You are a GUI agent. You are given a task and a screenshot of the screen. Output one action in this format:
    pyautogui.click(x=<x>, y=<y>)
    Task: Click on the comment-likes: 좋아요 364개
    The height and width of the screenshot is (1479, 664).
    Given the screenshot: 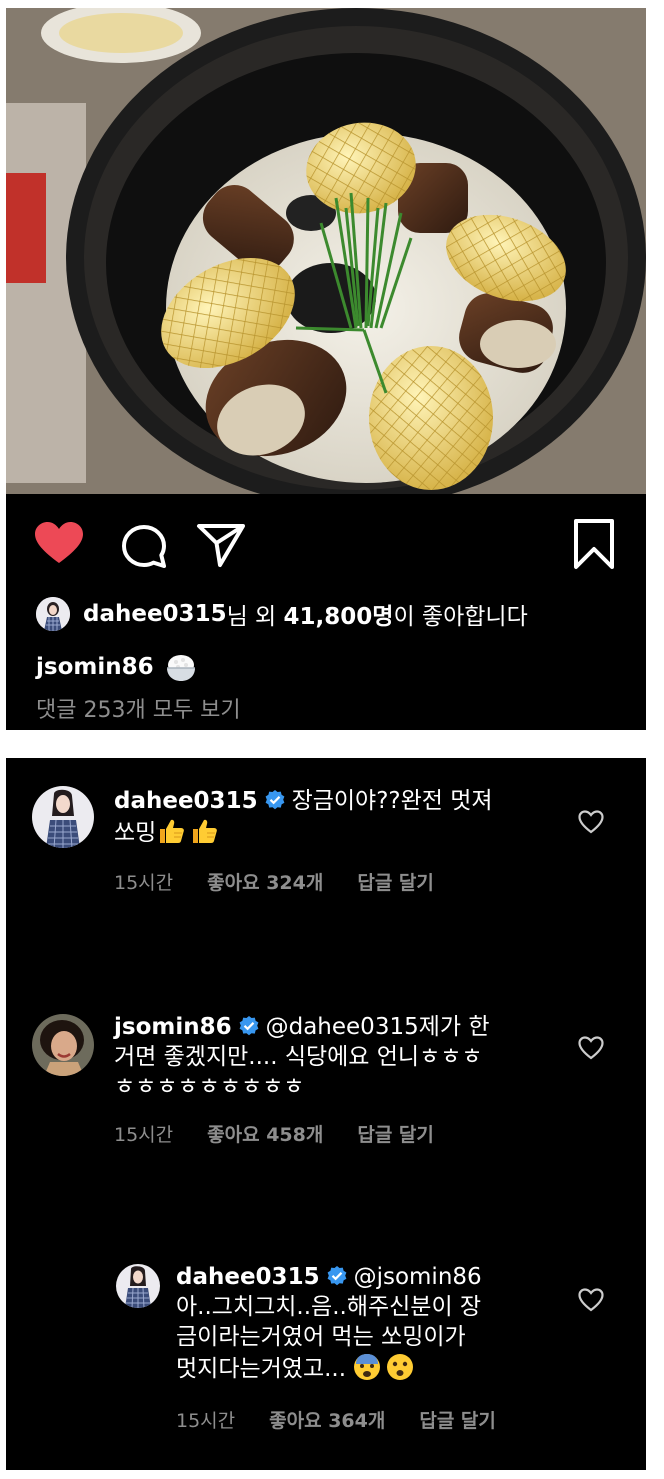 What is the action you would take?
    pyautogui.click(x=327, y=1419)
    